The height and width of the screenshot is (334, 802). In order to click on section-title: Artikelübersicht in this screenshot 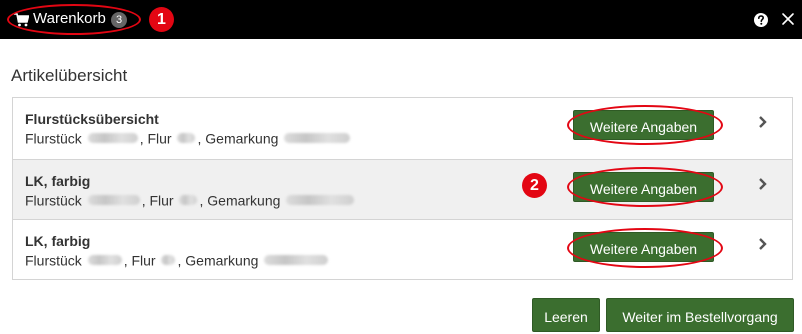, I will do `click(69, 75)`.